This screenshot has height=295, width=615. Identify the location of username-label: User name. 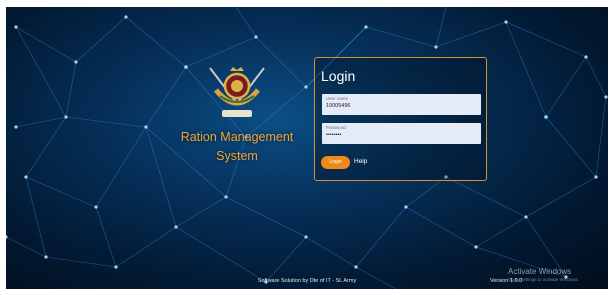
(337, 98).